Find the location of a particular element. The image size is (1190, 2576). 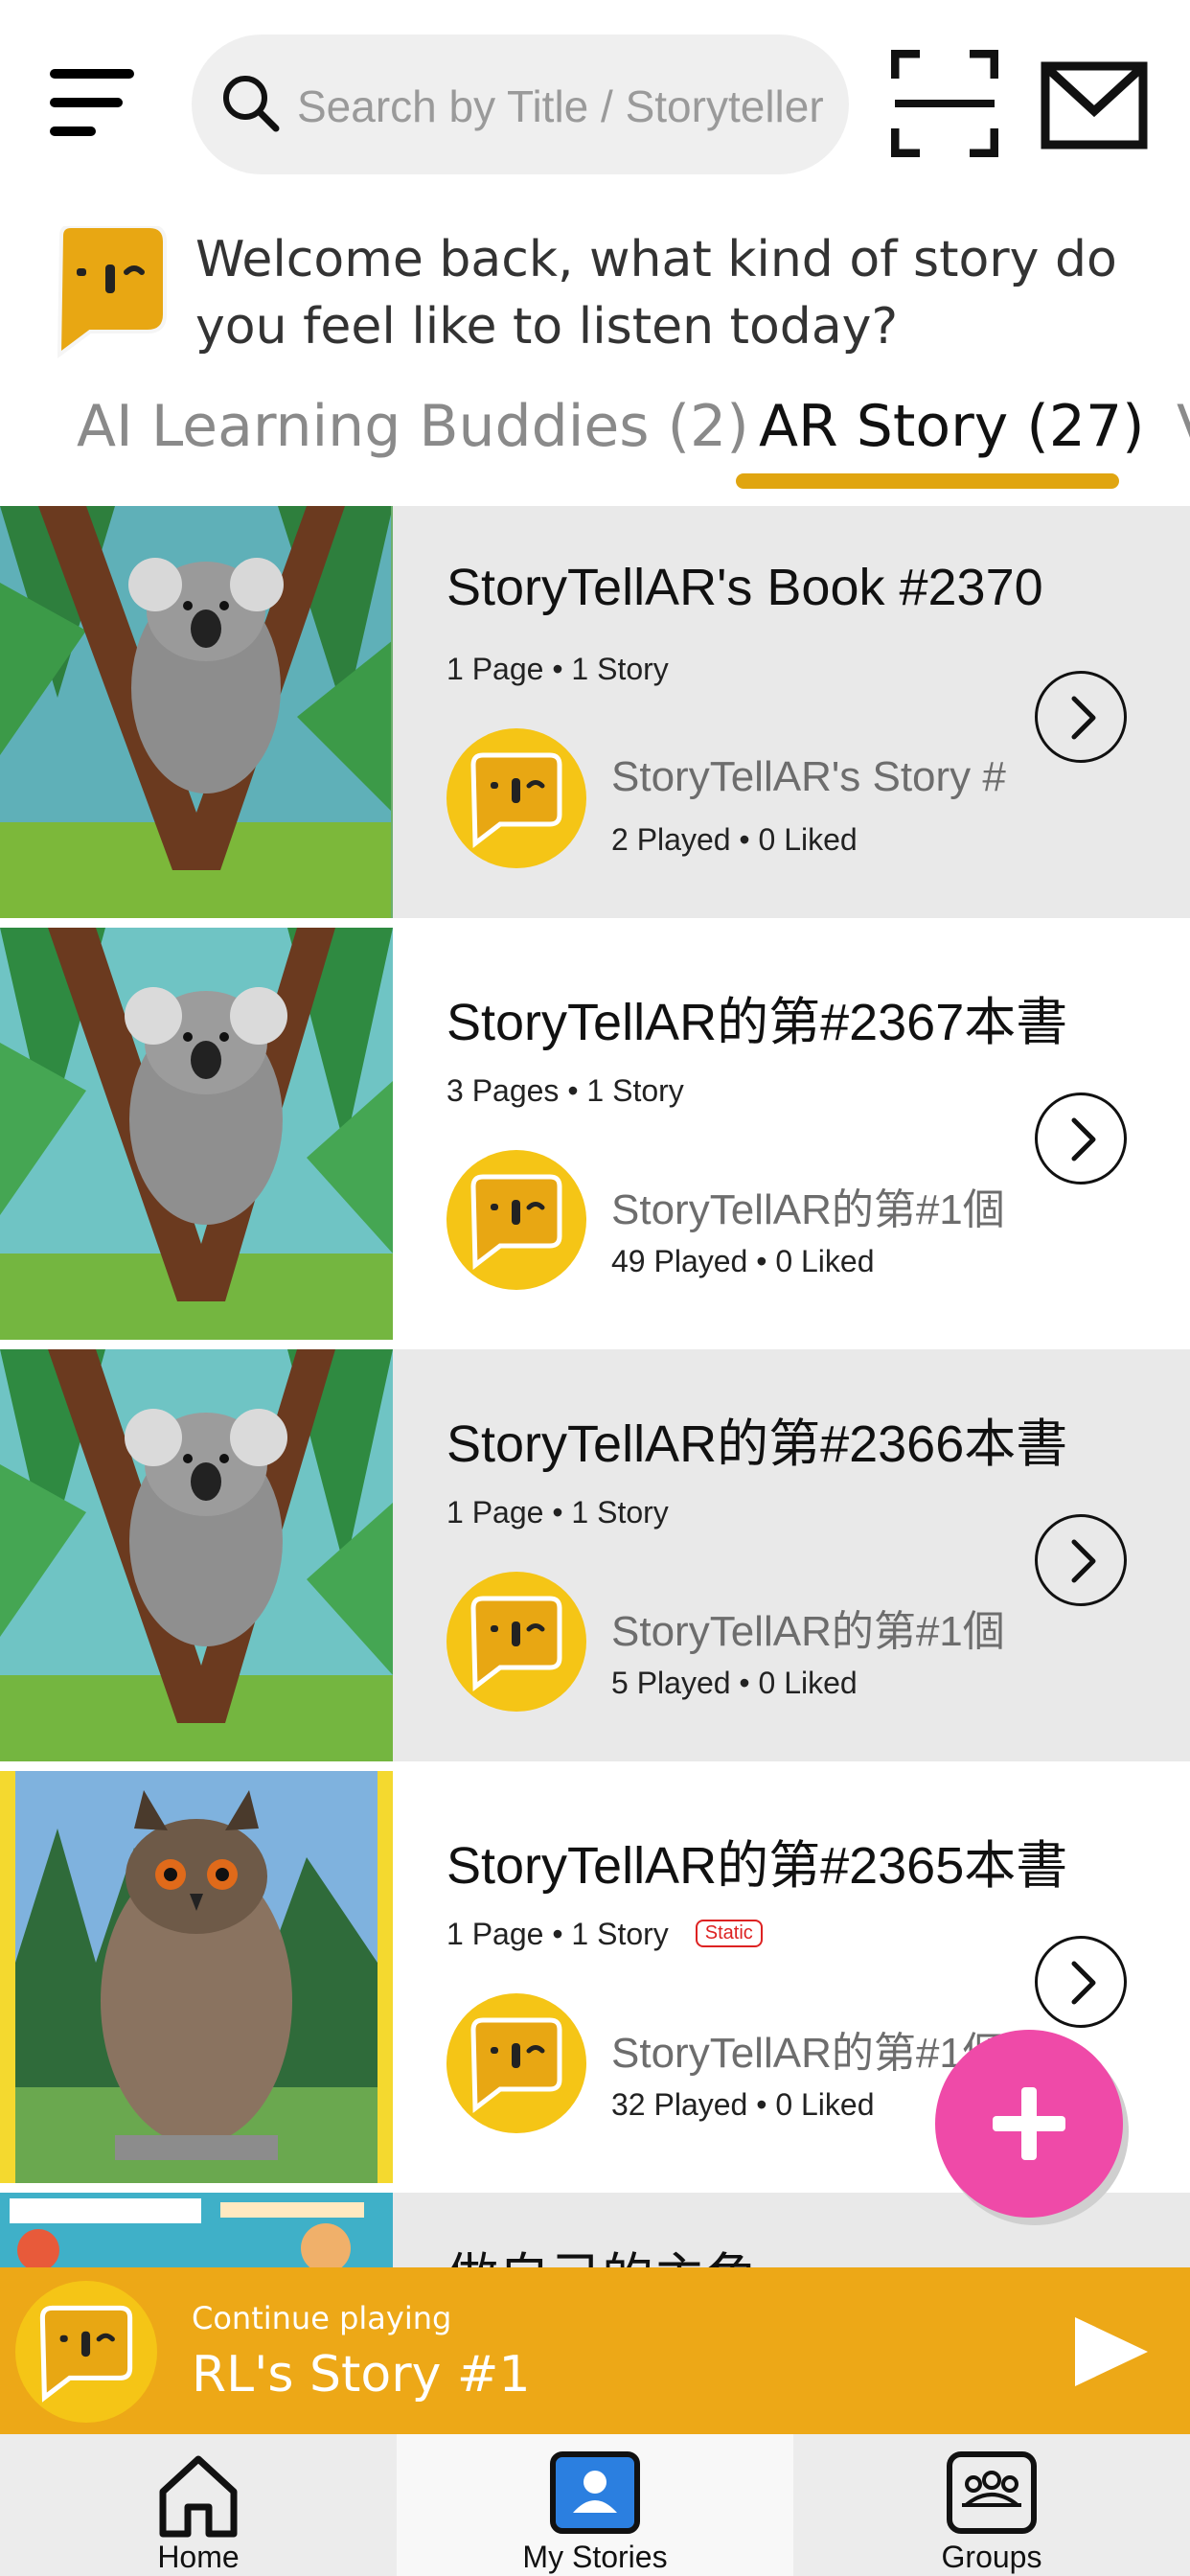

groups-icon is located at coordinates (992, 2492).